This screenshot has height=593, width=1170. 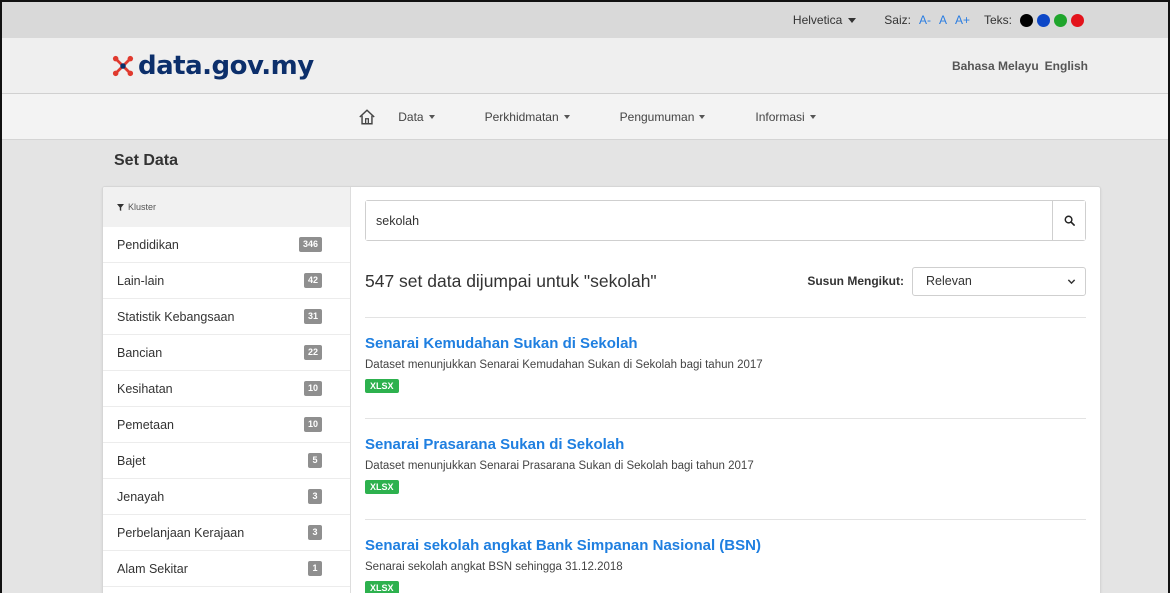 What do you see at coordinates (897, 20) in the screenshot?
I see `font-size-label: Saiz:` at bounding box center [897, 20].